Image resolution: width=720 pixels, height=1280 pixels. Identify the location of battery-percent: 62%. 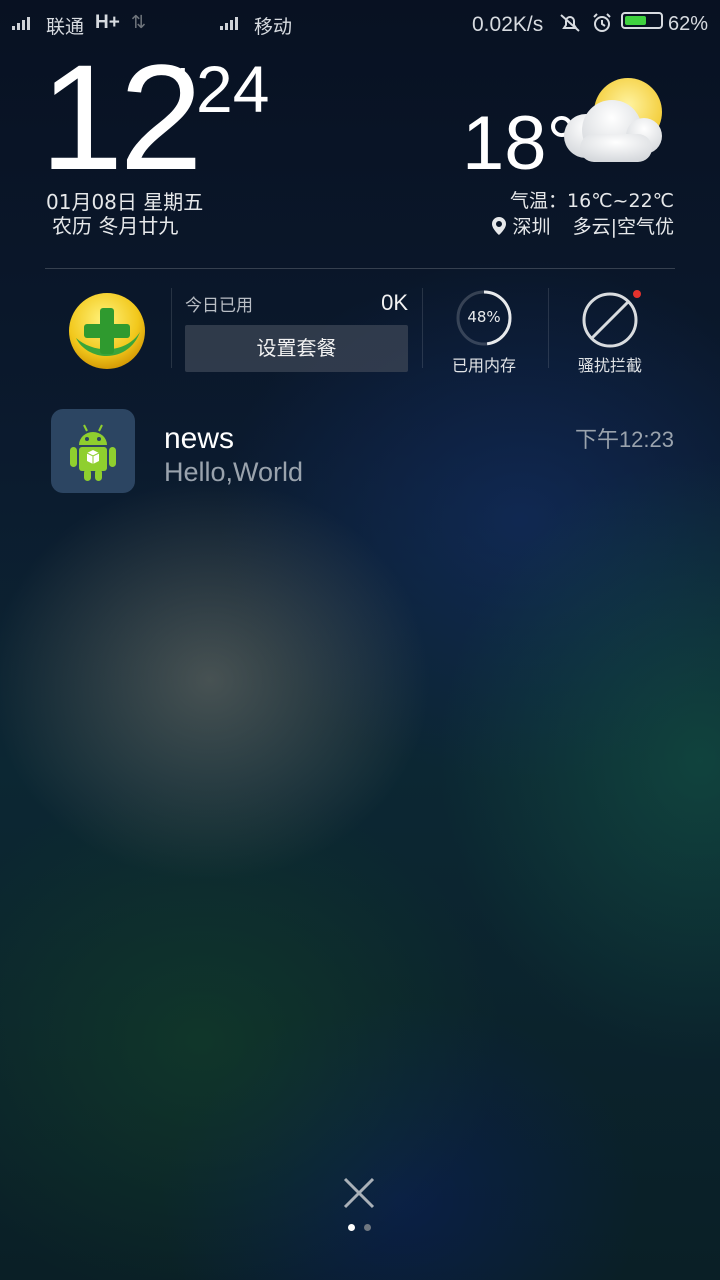
(688, 24).